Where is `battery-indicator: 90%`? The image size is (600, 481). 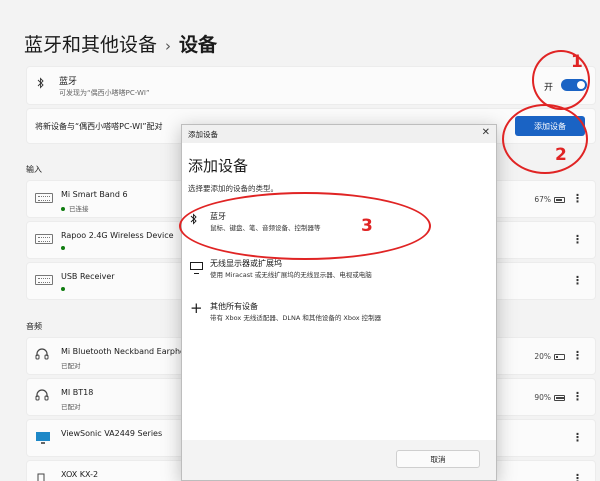
battery-indicator: 90% is located at coordinates (549, 397).